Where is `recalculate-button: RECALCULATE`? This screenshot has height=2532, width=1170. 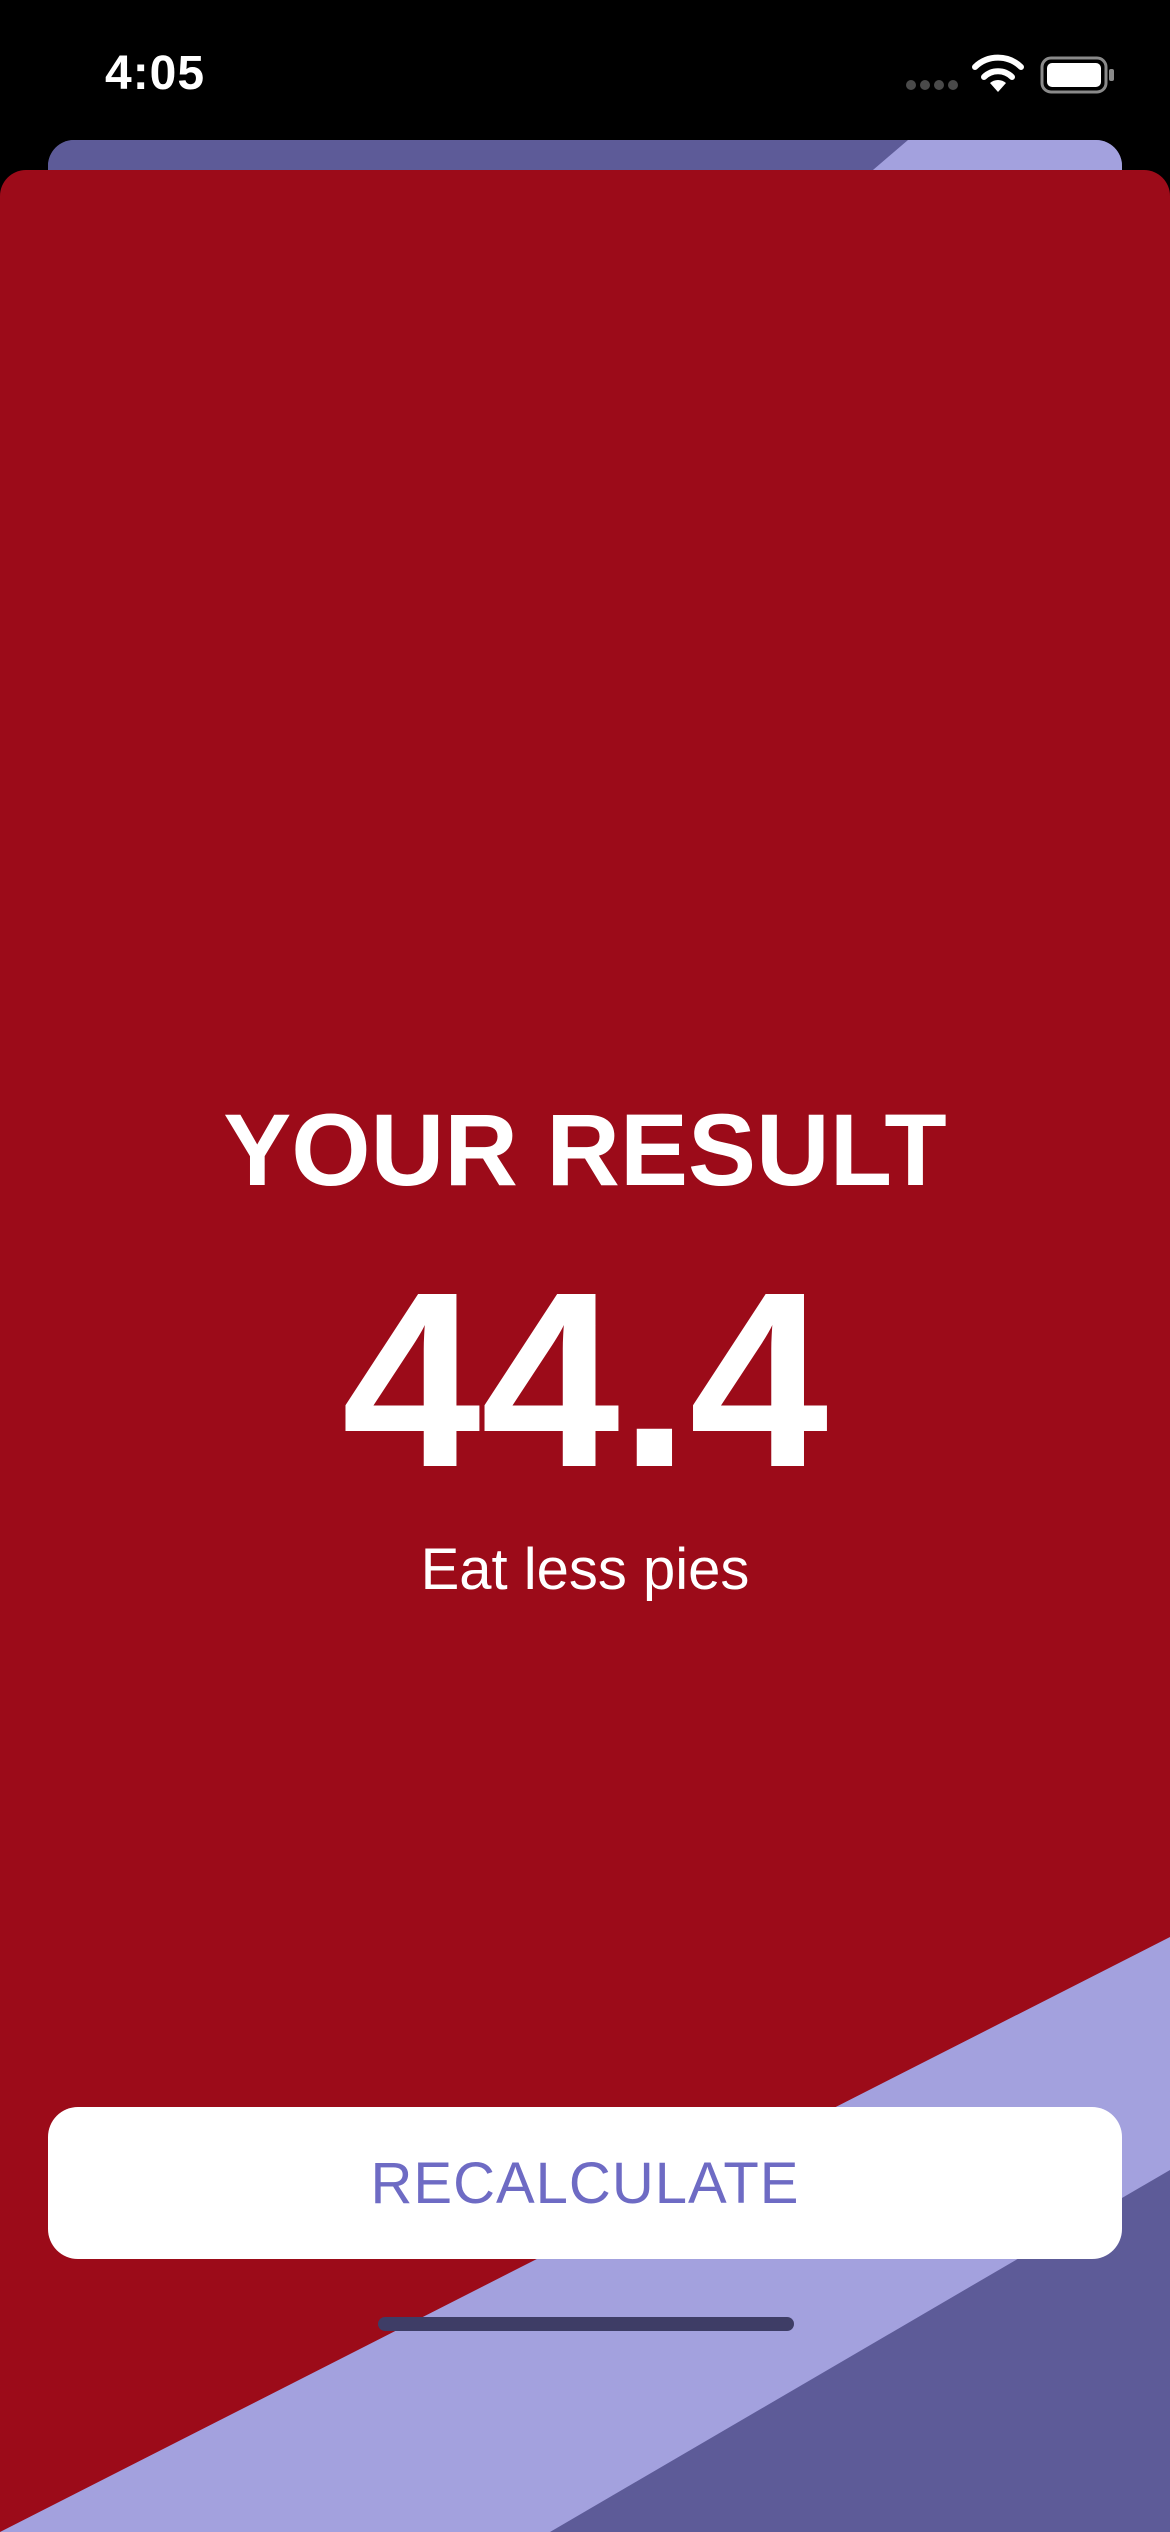
recalculate-button: RECALCULATE is located at coordinates (585, 2183).